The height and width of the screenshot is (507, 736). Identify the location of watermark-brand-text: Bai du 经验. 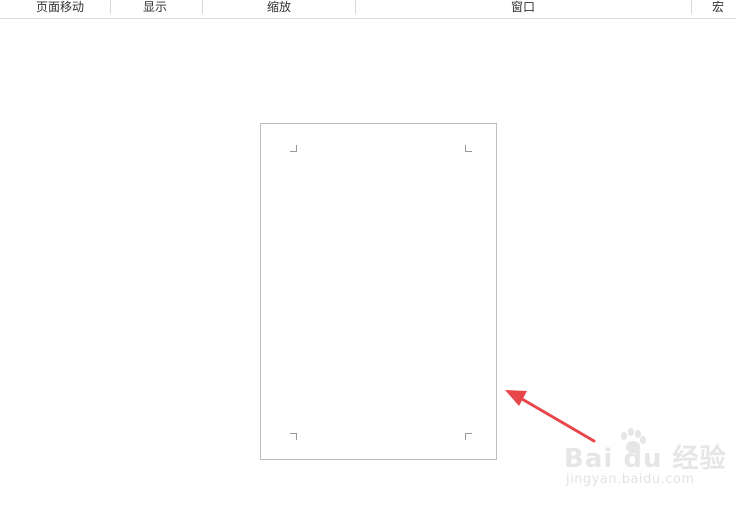
(645, 459).